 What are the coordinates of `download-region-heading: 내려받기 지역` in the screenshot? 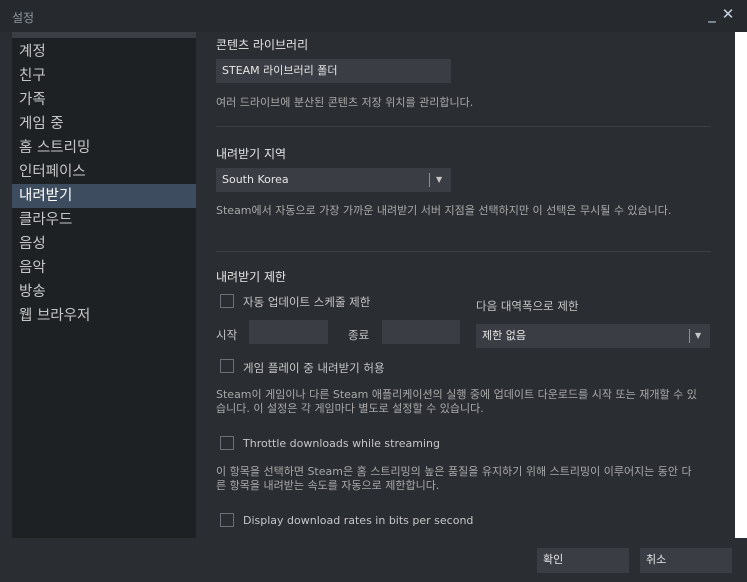 It's located at (251, 154).